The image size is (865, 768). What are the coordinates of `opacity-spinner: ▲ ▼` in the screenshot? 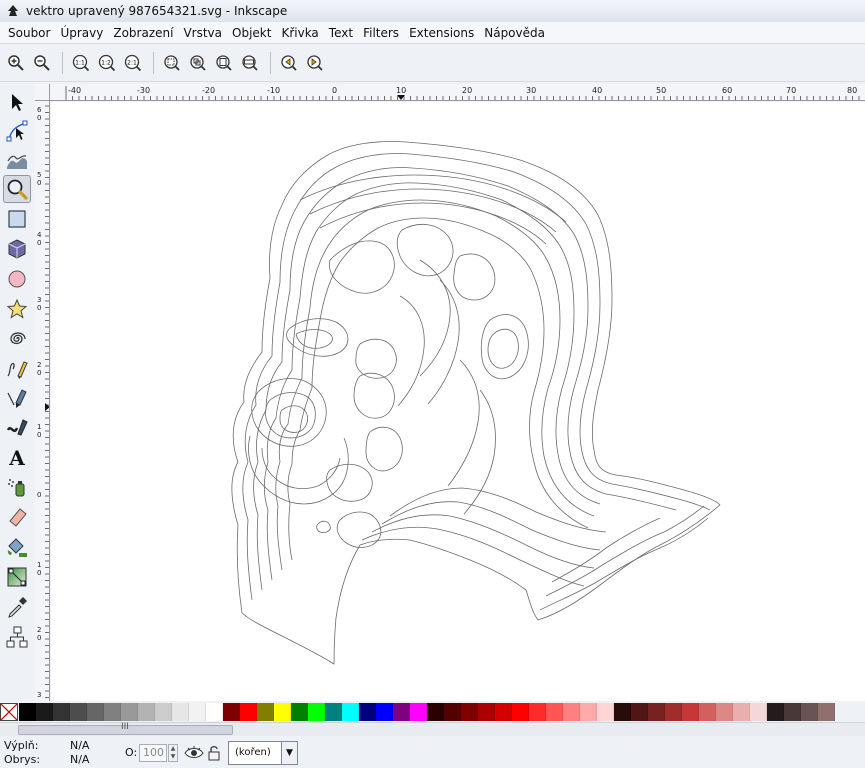 It's located at (173, 753).